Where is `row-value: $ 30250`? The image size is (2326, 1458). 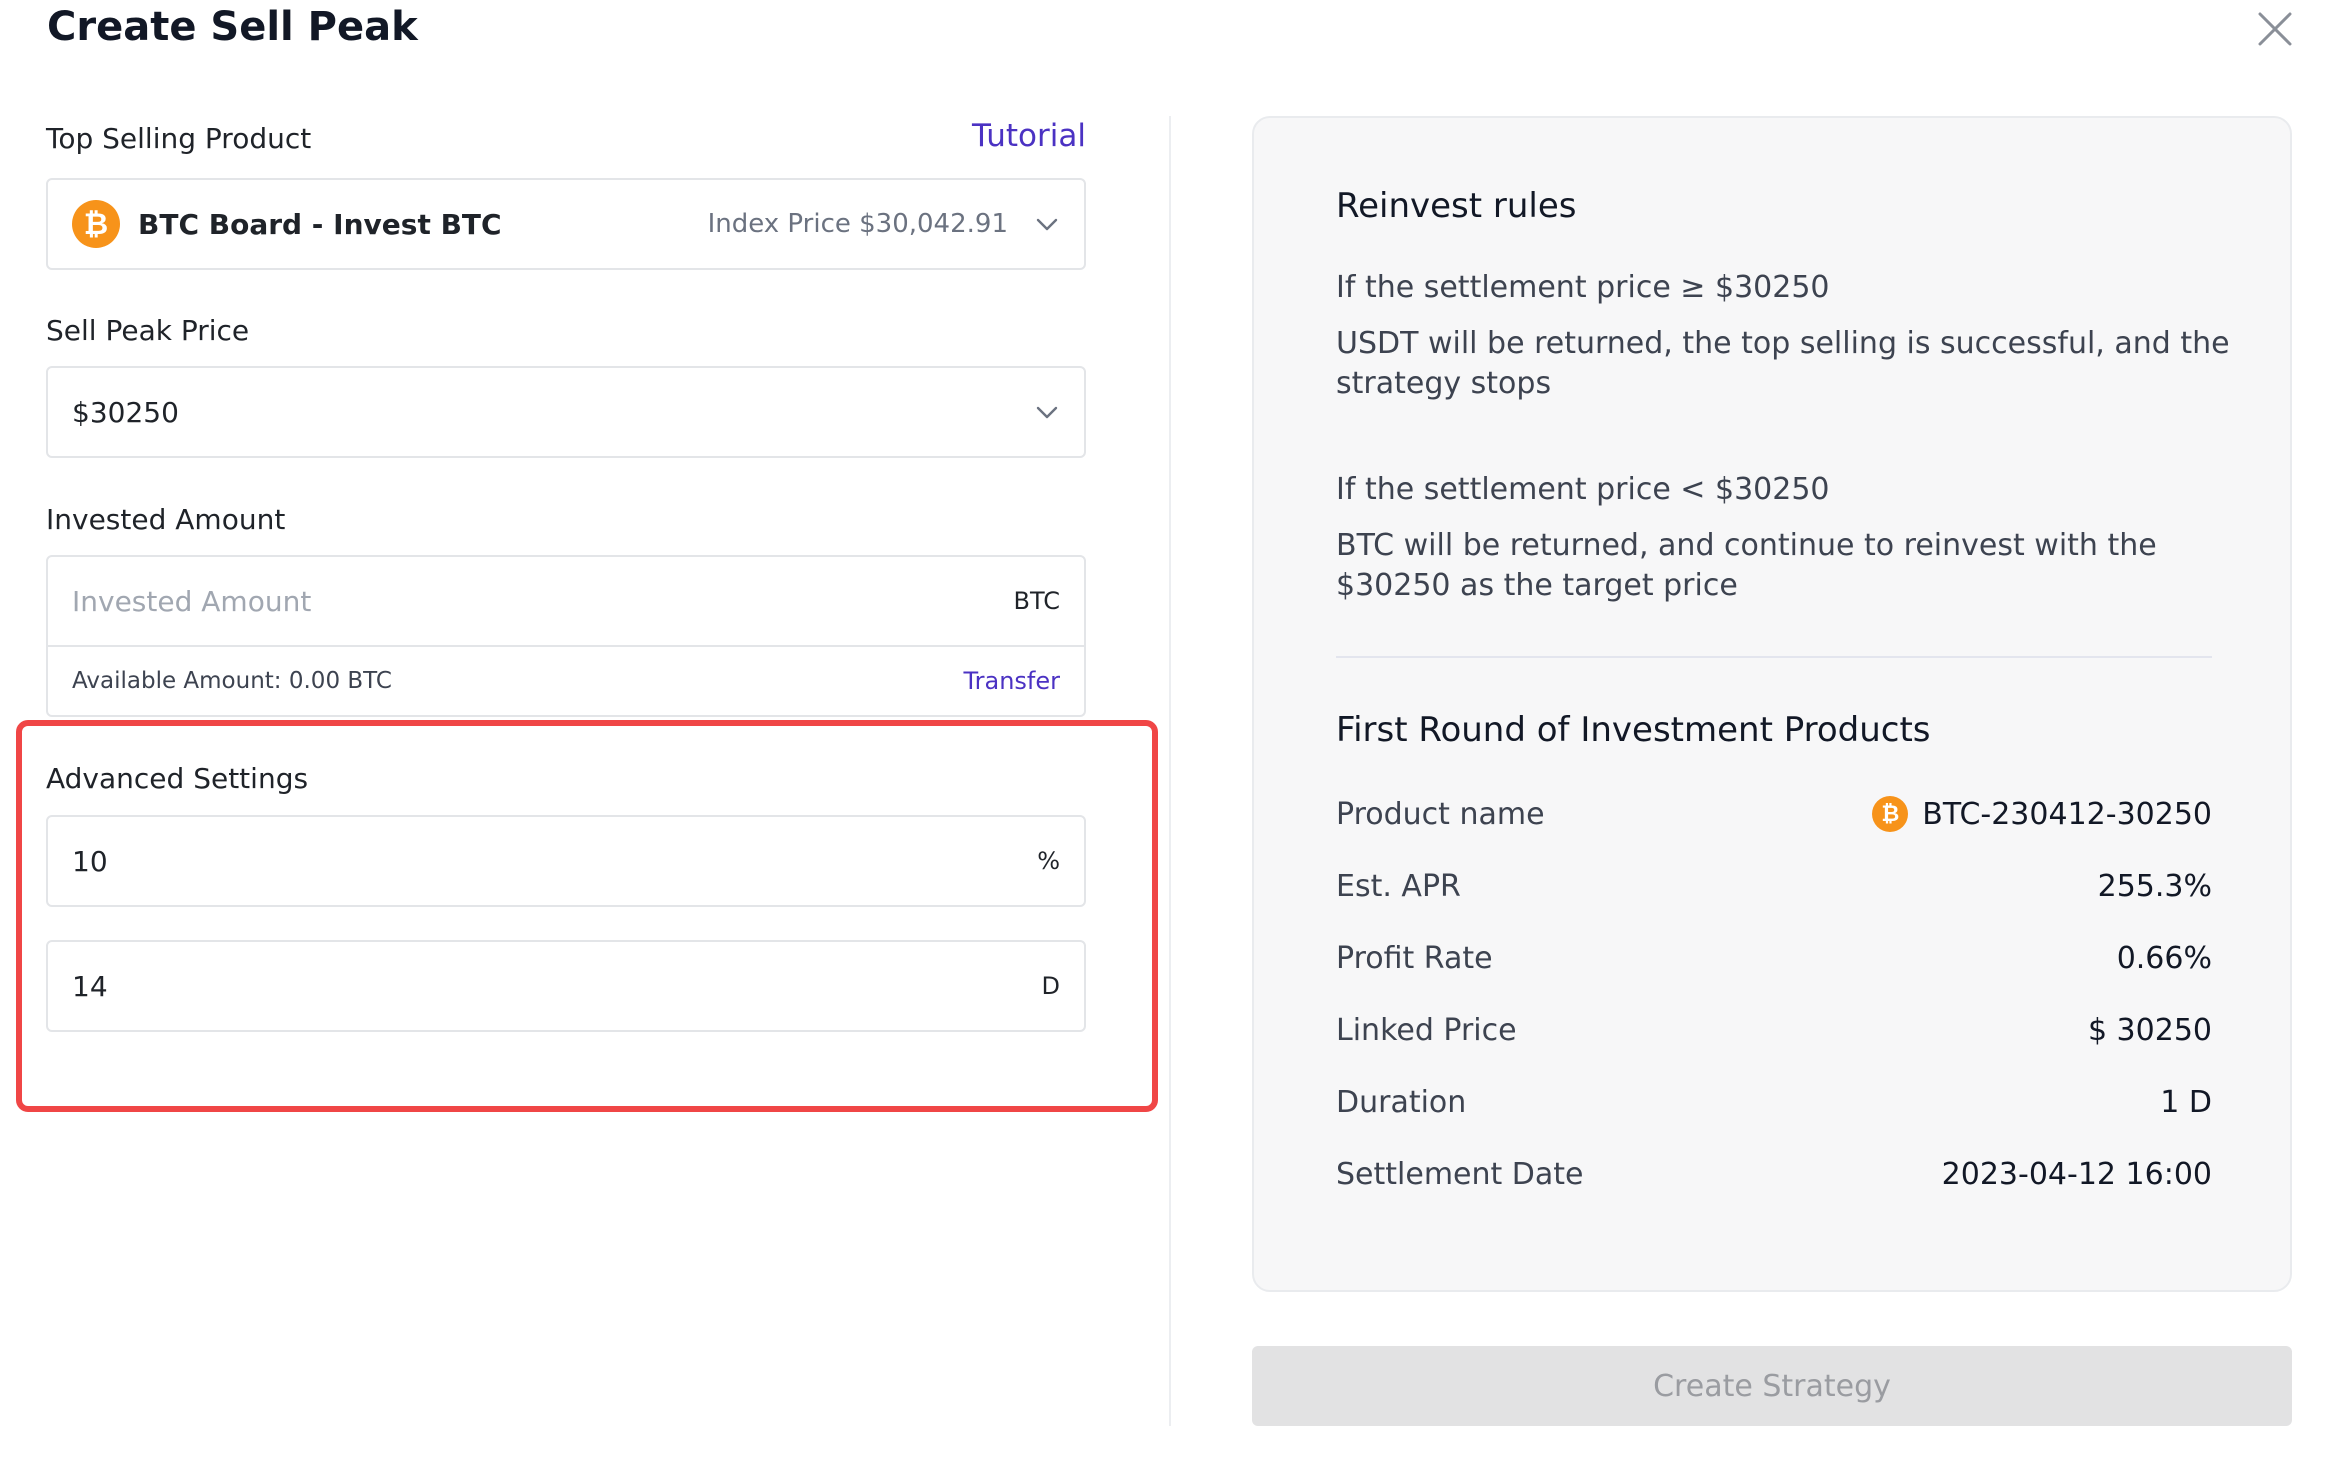
row-value: $ 30250 is located at coordinates (2149, 1030).